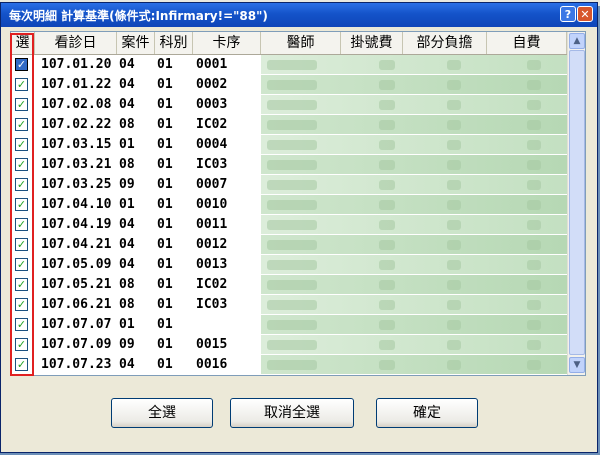 The image size is (600, 455). Describe the element at coordinates (427, 413) in the screenshot. I see `confirm-button: 確定` at that location.